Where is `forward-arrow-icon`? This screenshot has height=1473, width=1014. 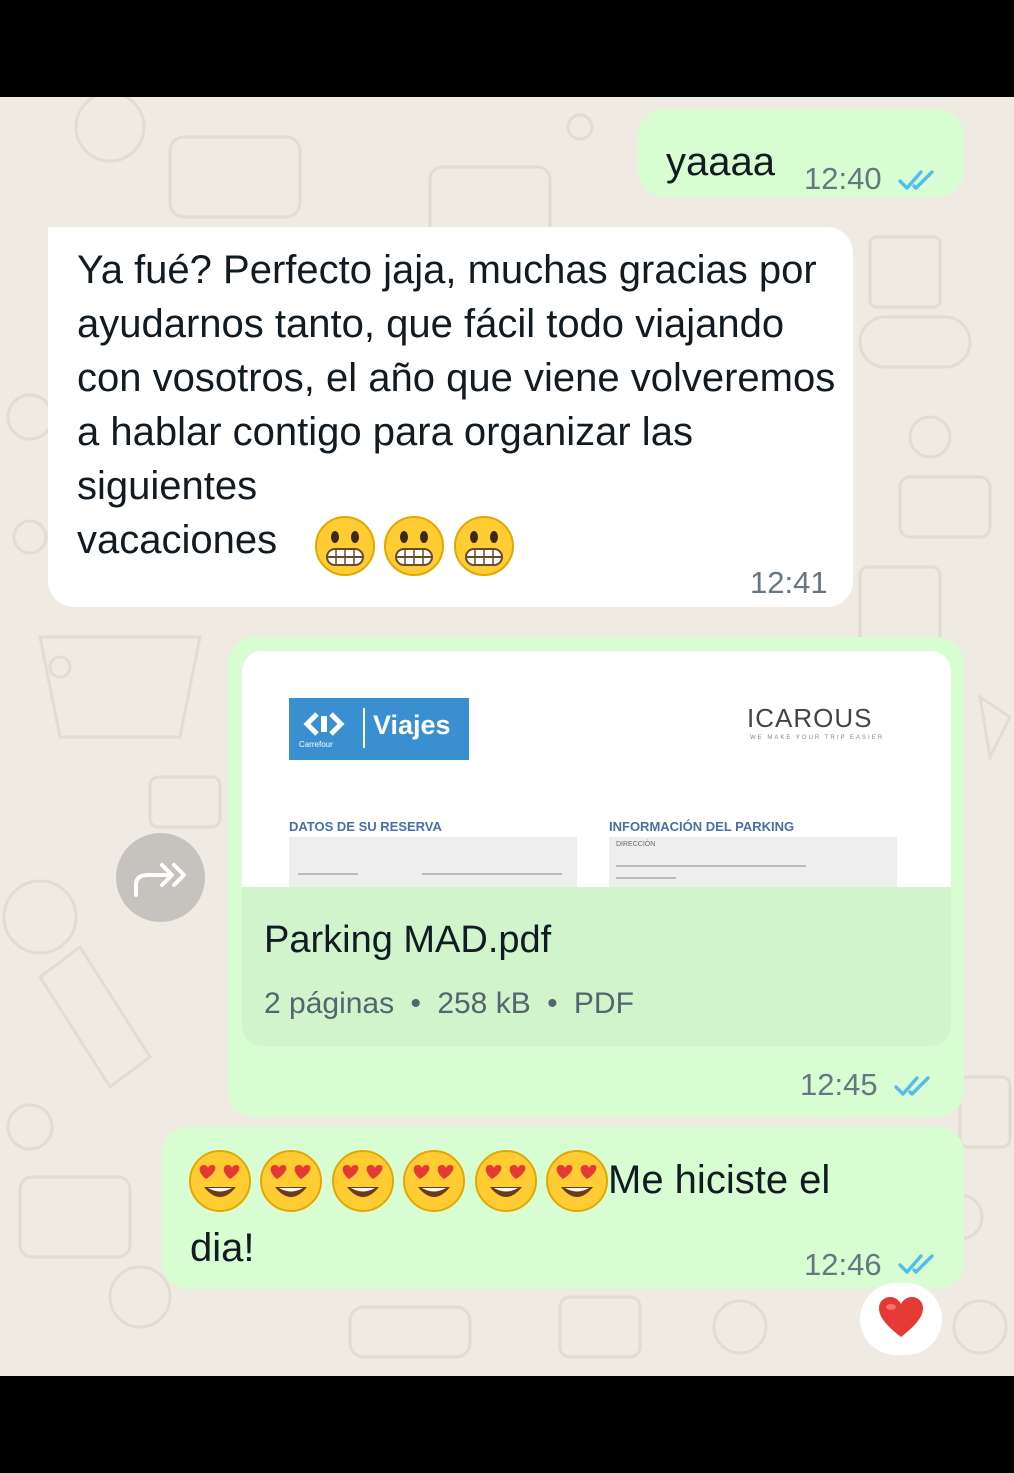 forward-arrow-icon is located at coordinates (160, 880).